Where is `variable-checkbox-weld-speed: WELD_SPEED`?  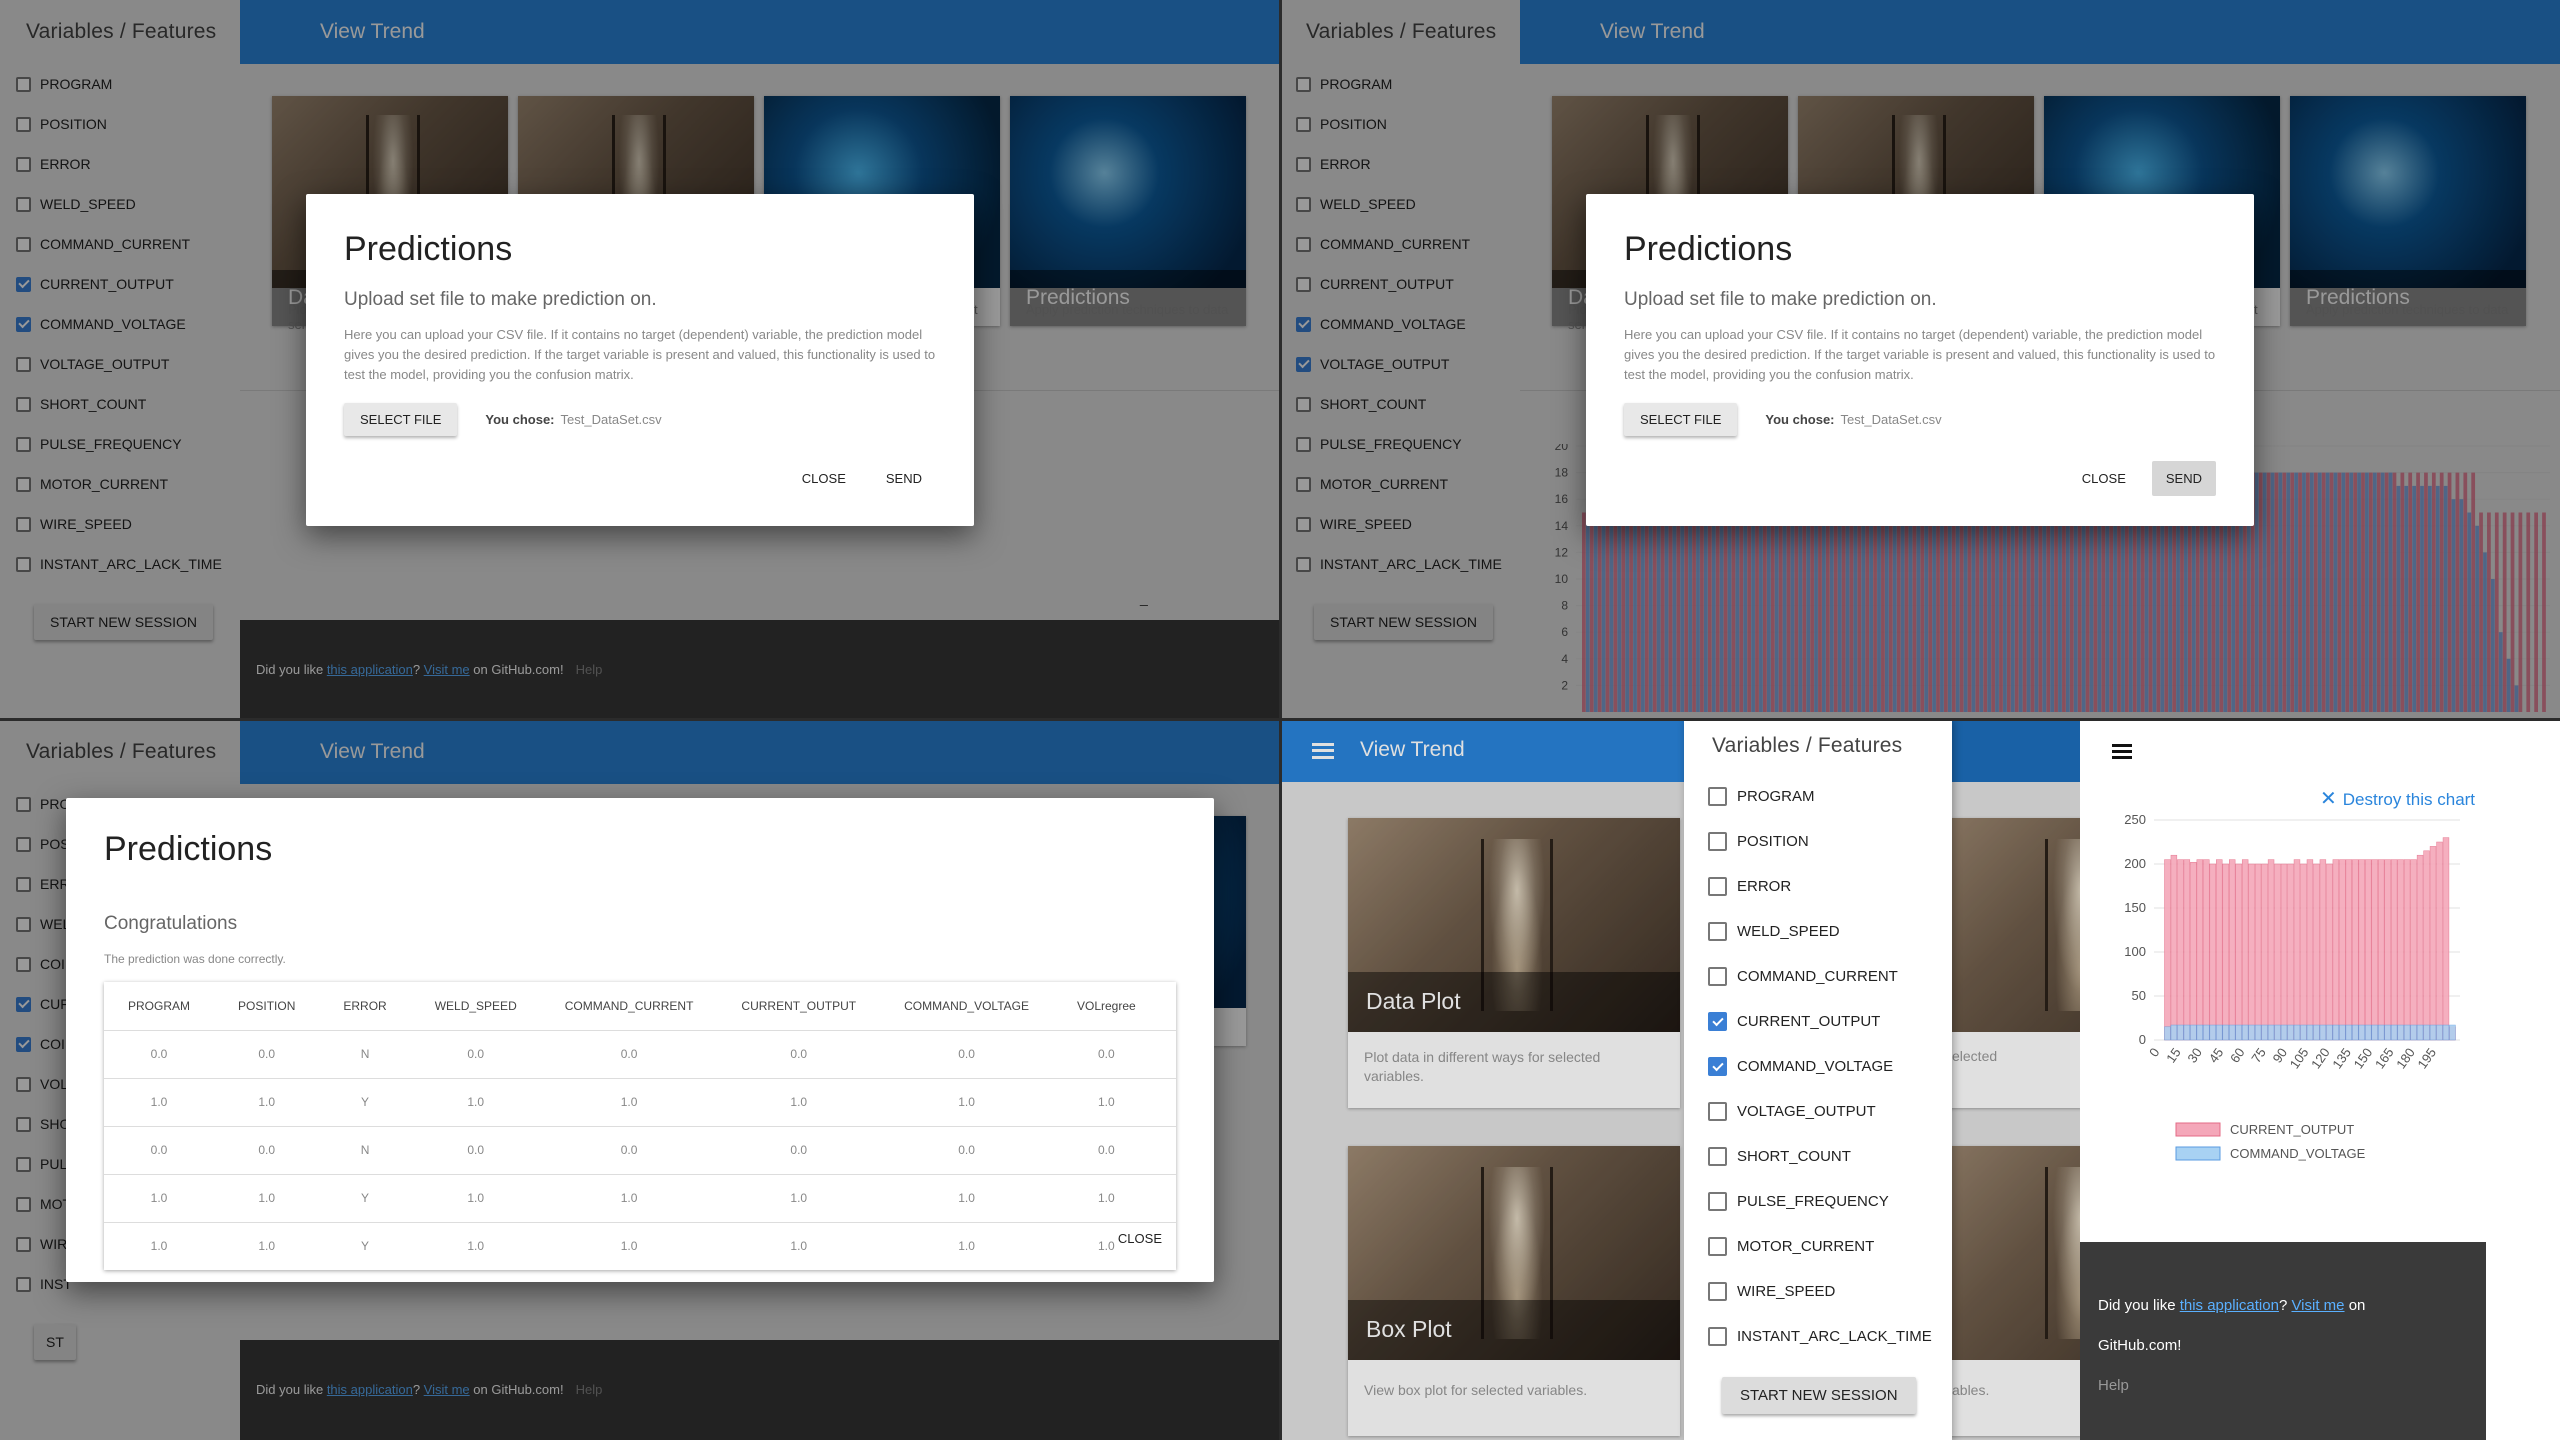 variable-checkbox-weld-speed: WELD_SPEED is located at coordinates (1818, 931).